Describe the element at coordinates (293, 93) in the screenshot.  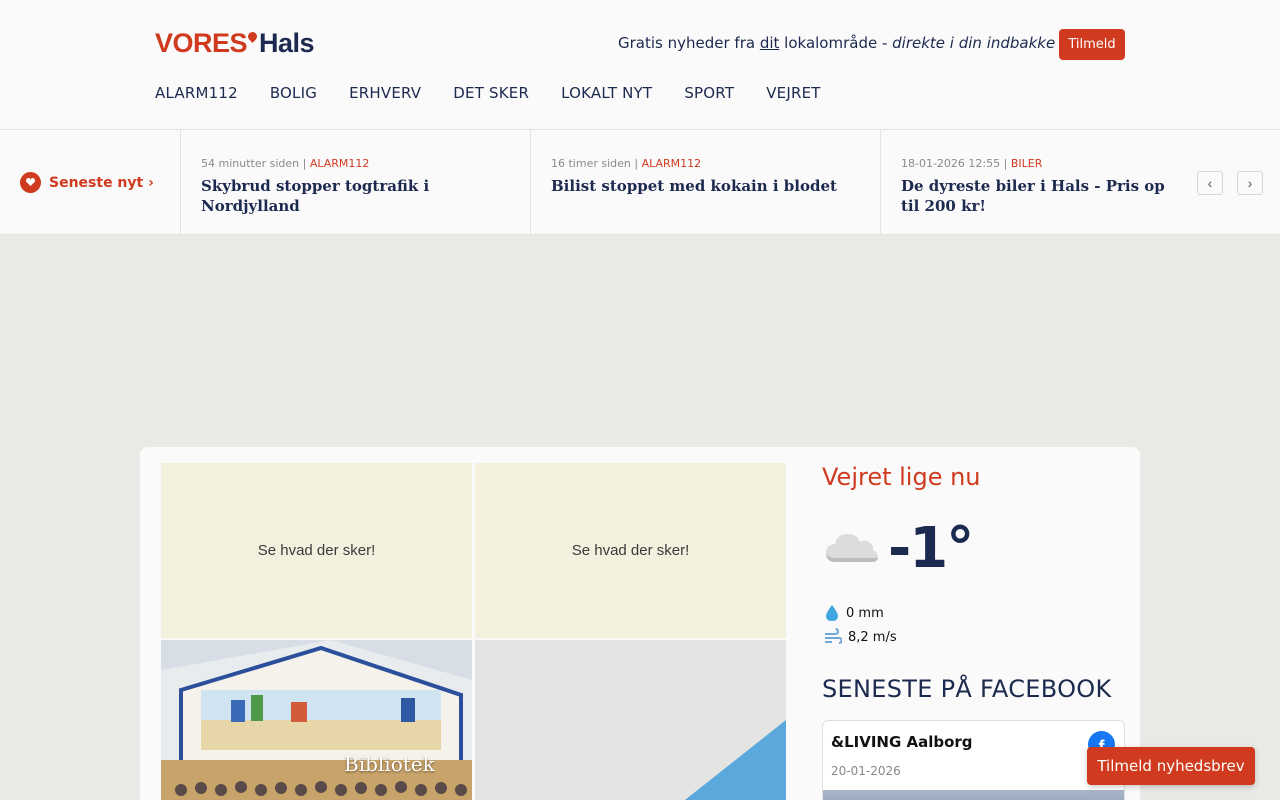
I see `nav-item-bolig: BOLIG` at that location.